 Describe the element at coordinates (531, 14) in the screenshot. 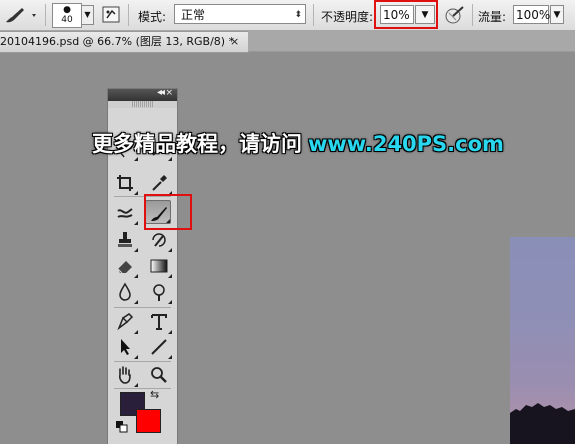

I see `flow-input: 100%` at that location.